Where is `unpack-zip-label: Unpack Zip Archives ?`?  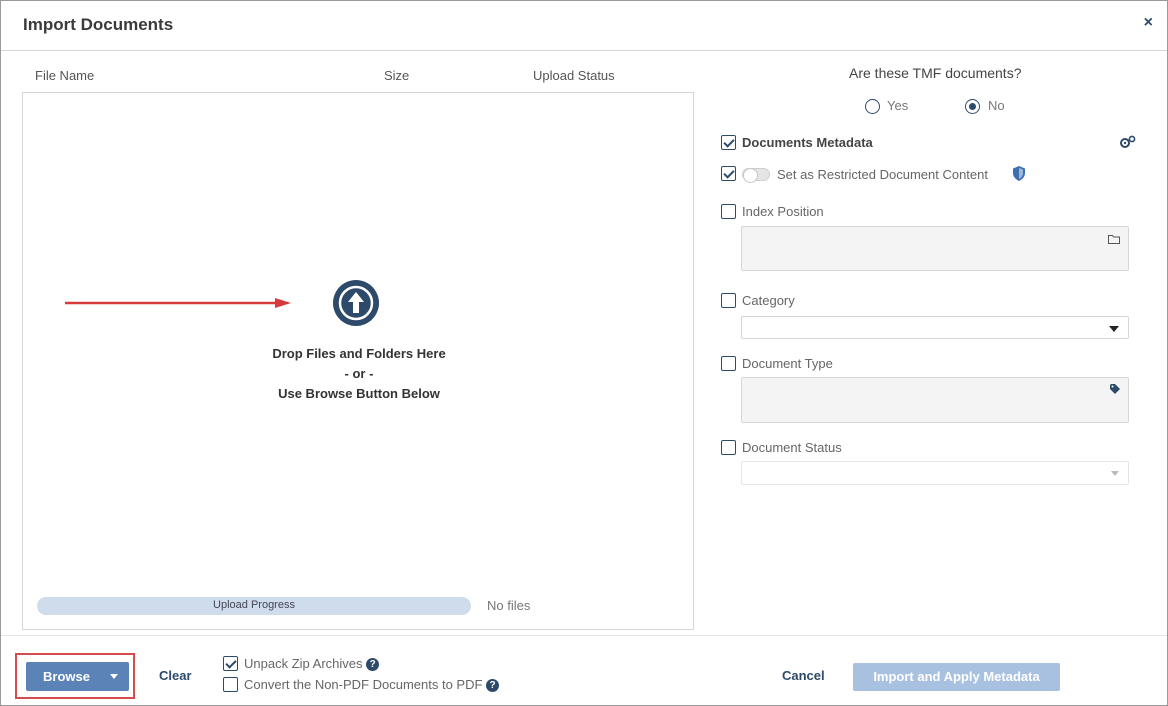 unpack-zip-label: Unpack Zip Archives ? is located at coordinates (312, 664).